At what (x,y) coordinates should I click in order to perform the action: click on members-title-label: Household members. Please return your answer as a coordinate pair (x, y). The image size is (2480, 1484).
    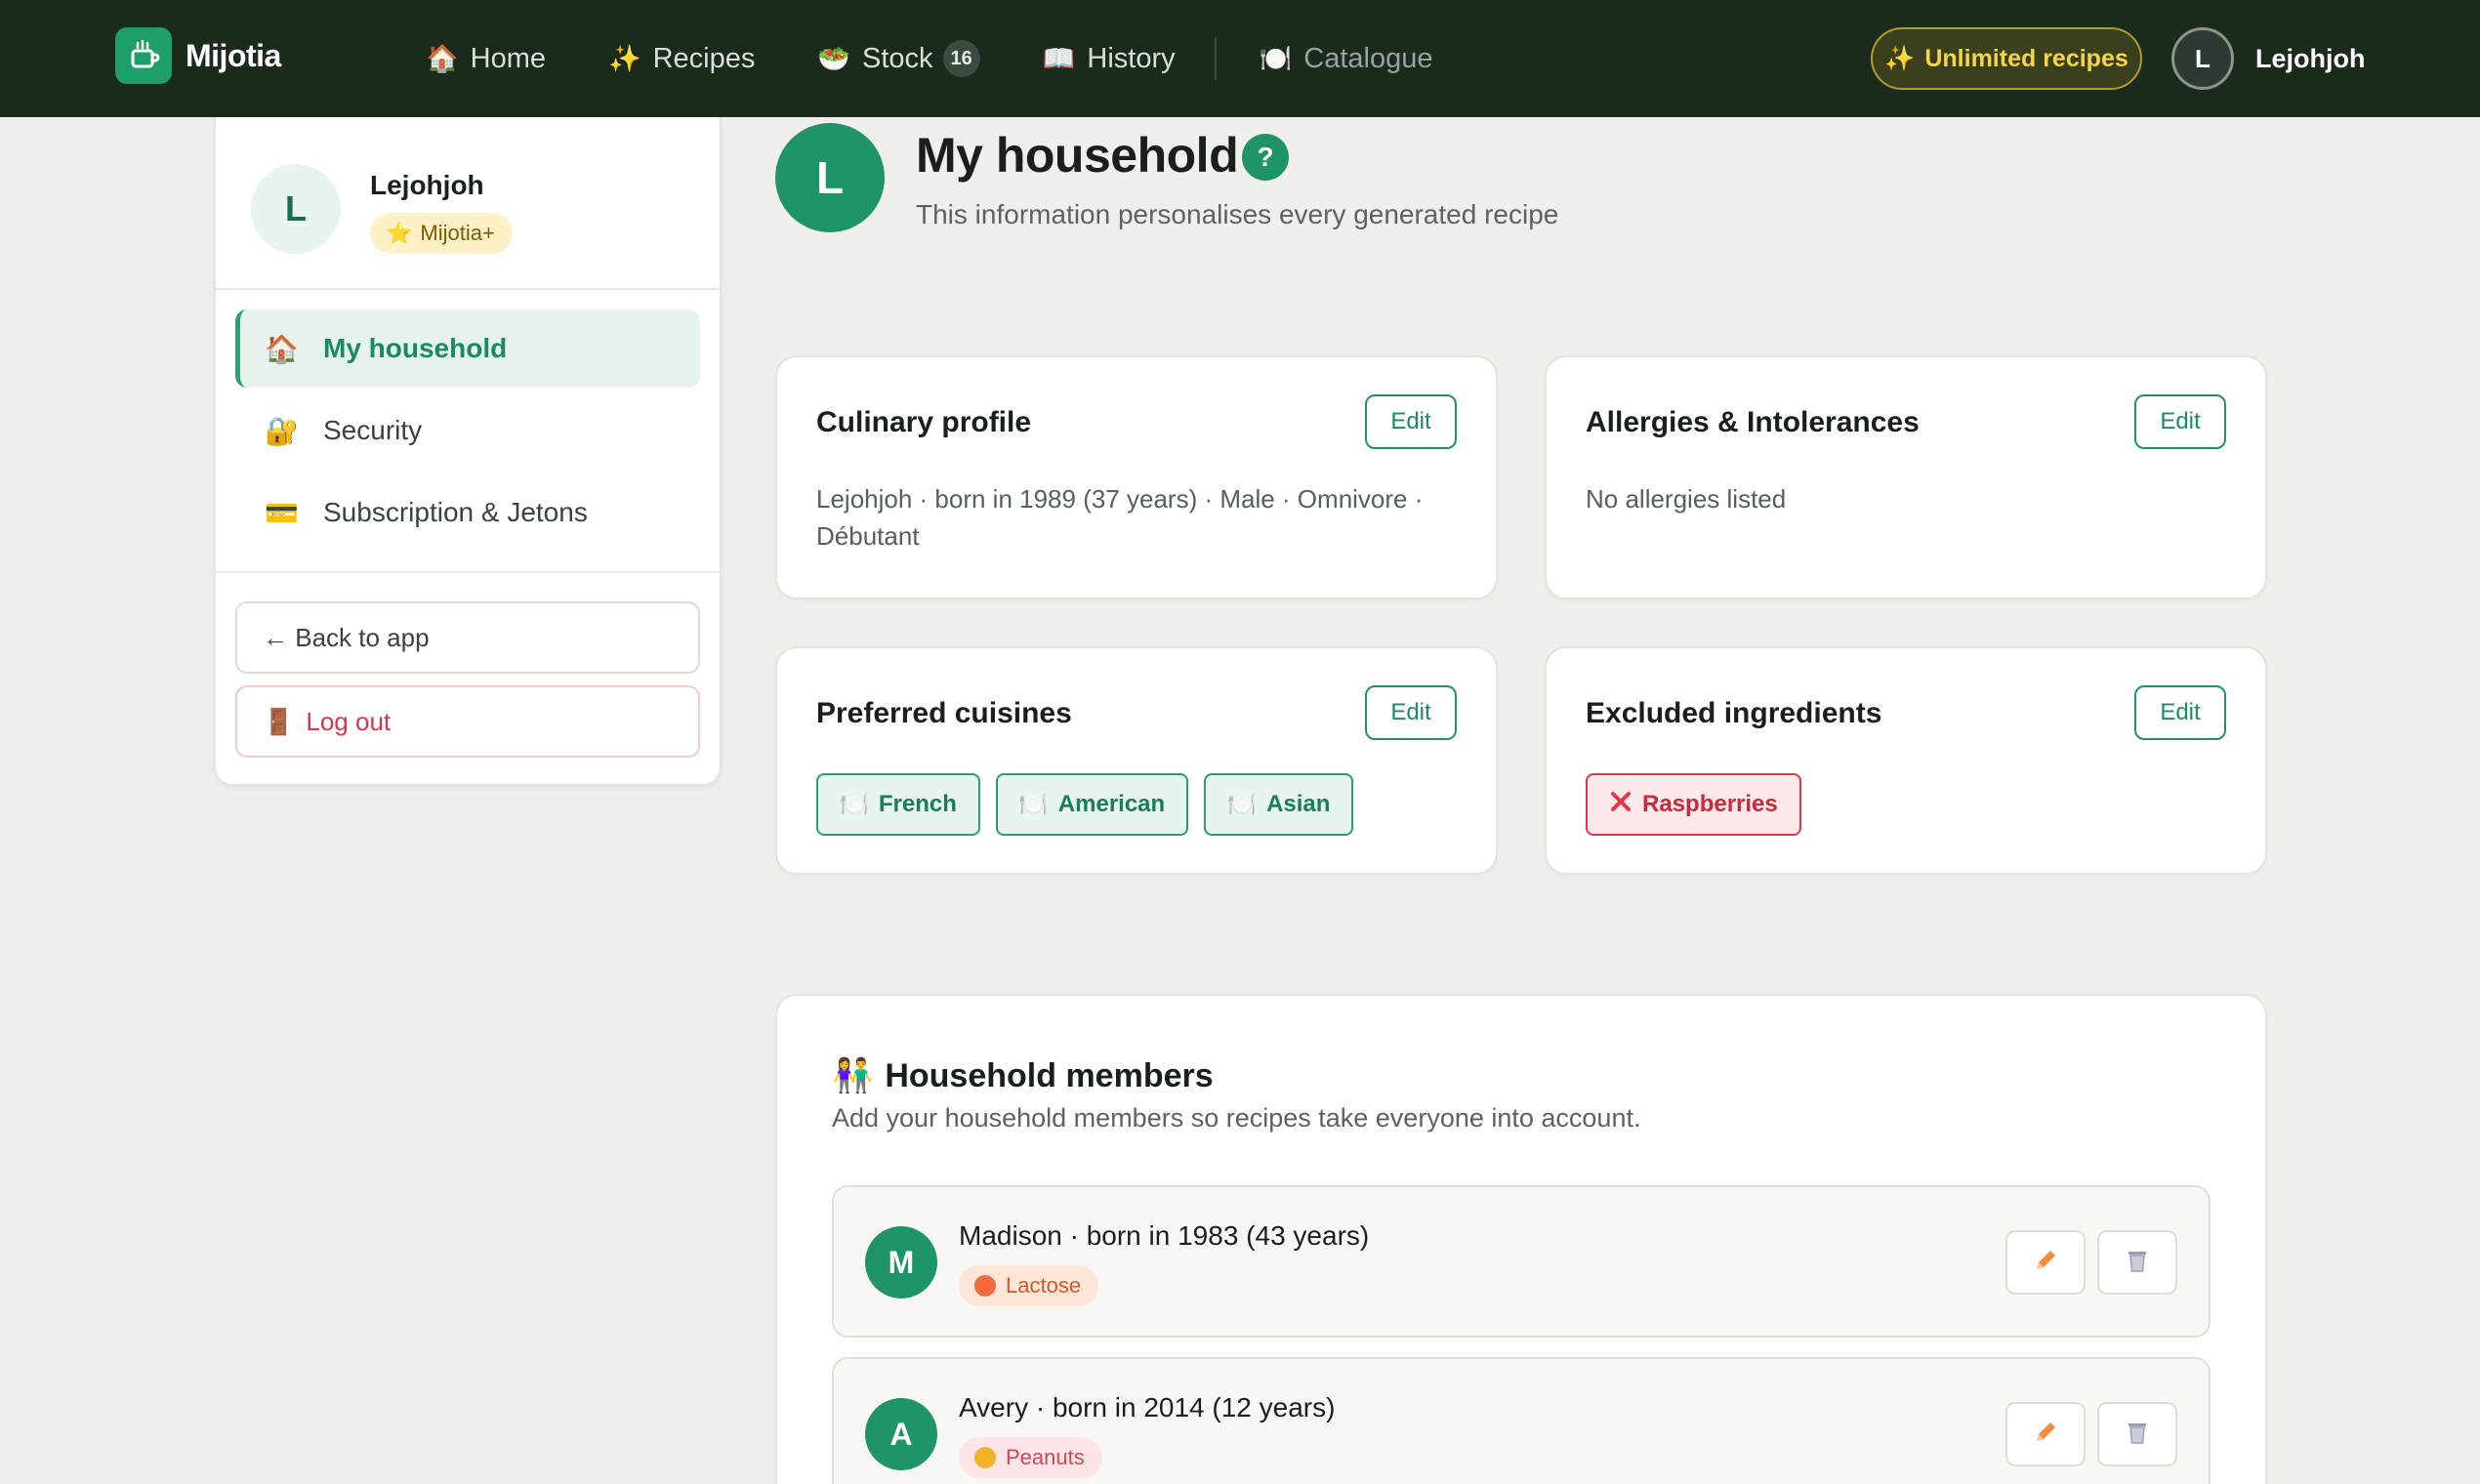
    Looking at the image, I should click on (1049, 1075).